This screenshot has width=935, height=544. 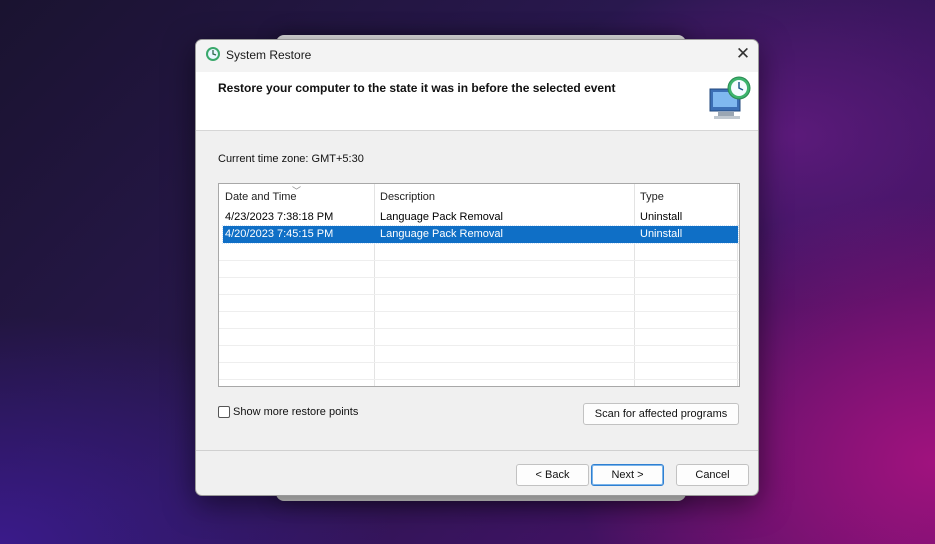 I want to click on timezone-label: Current time zone: GMT+5:30, so click(x=291, y=159).